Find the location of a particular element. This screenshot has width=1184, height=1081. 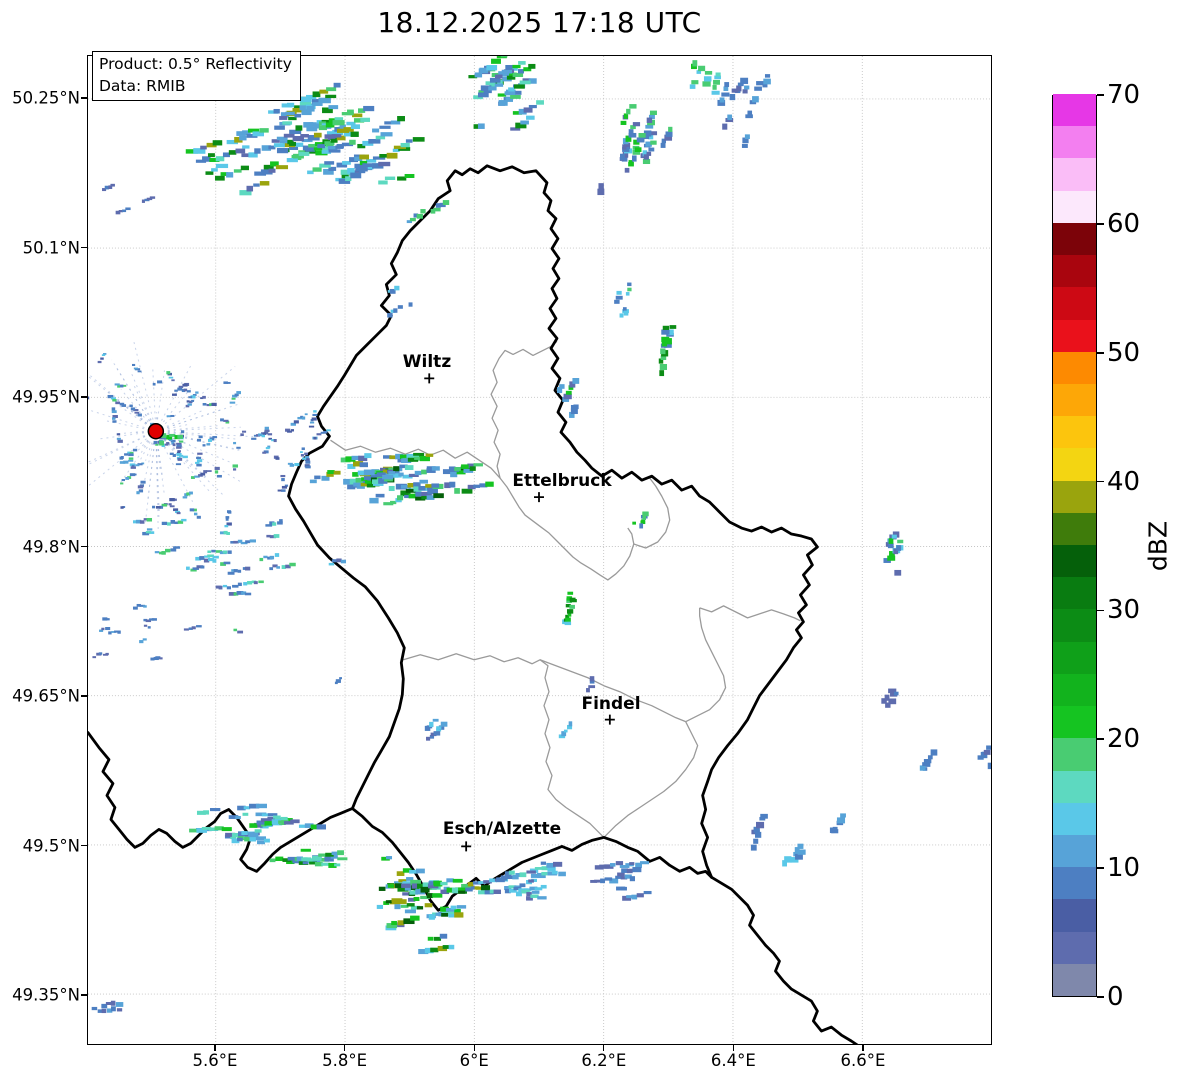

lat-tick-label: 49.65°N is located at coordinates (46, 696).